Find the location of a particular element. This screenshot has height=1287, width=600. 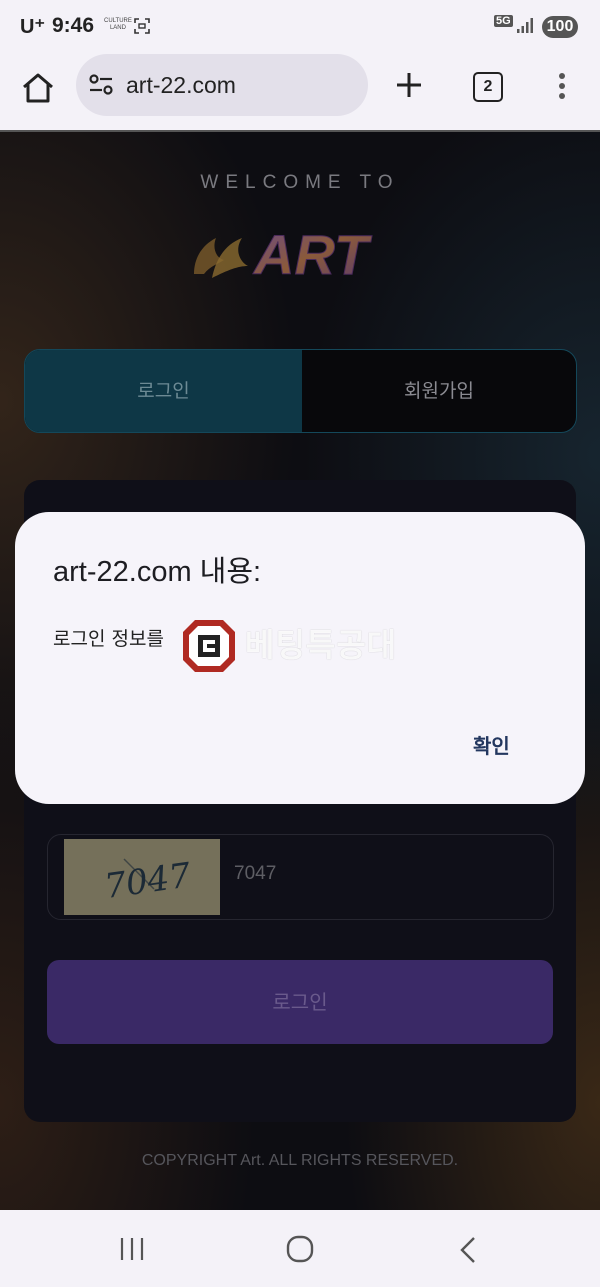

url-text: art-22.com is located at coordinates (181, 85).